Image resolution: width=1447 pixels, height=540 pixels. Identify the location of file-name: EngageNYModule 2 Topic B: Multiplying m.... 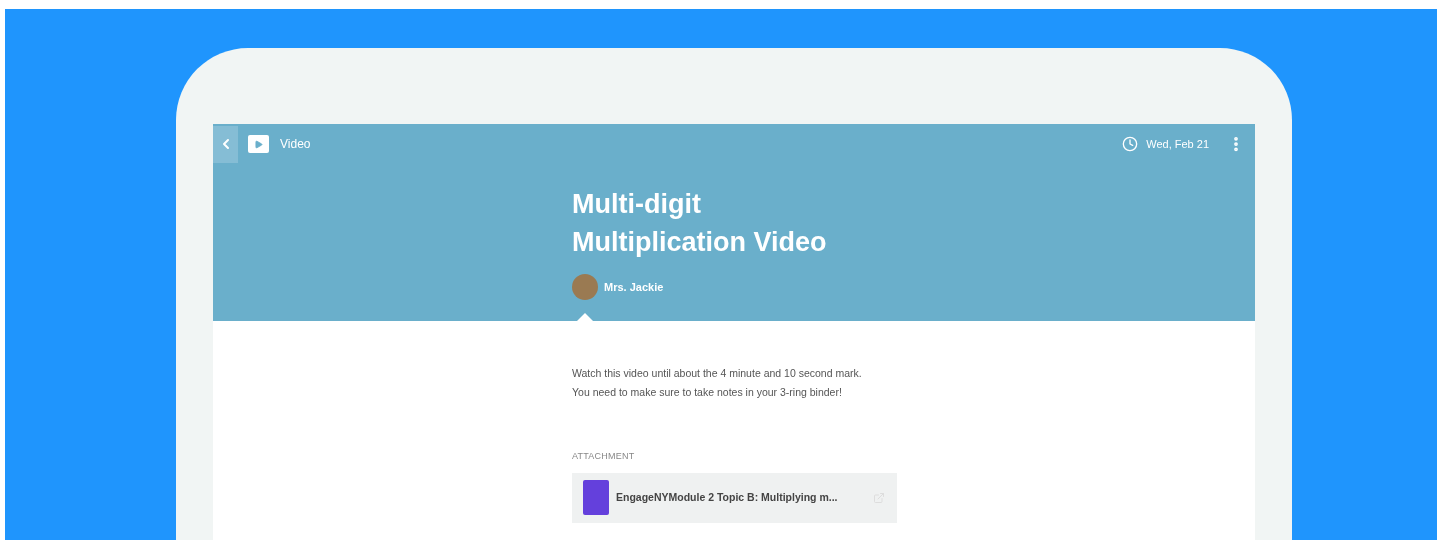
(727, 497).